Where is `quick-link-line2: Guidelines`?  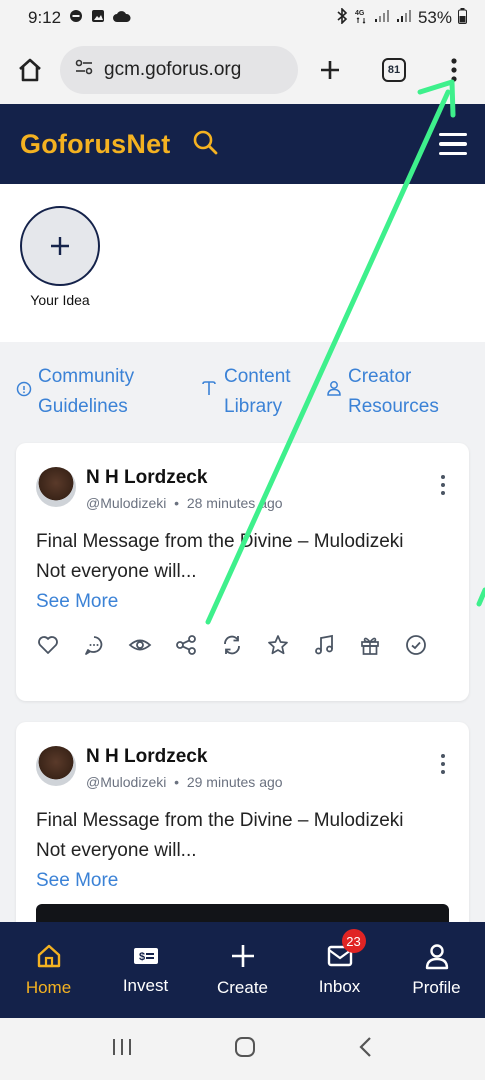
quick-link-line2: Guidelines is located at coordinates (83, 406).